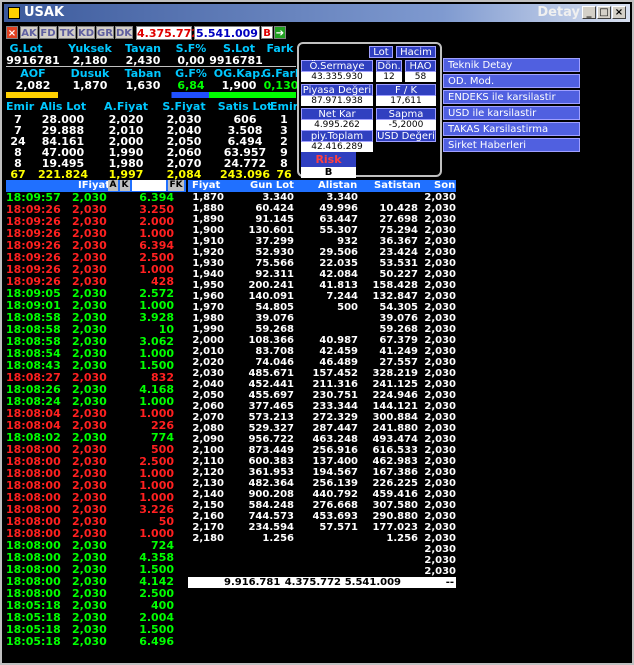 The width and height of the screenshot is (634, 665). What do you see at coordinates (604, 12) in the screenshot?
I see `maximize-button: □` at bounding box center [604, 12].